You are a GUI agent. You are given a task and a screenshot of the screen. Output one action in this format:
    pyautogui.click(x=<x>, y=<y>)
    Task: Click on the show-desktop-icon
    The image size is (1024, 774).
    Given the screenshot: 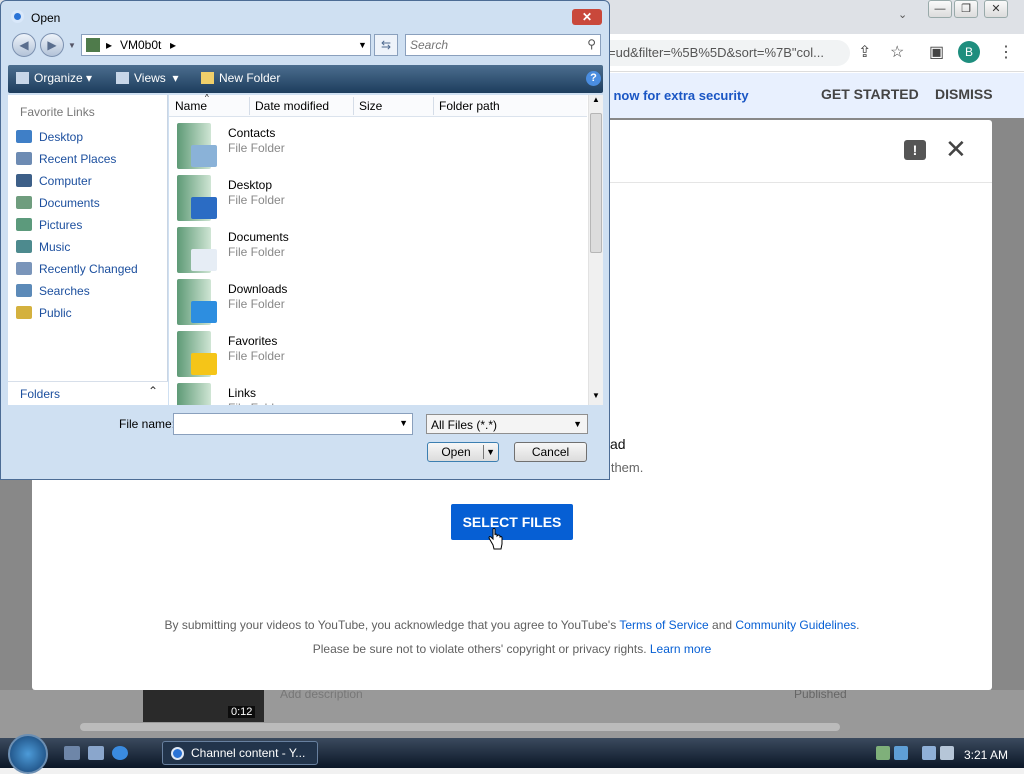 What is the action you would take?
    pyautogui.click(x=72, y=753)
    